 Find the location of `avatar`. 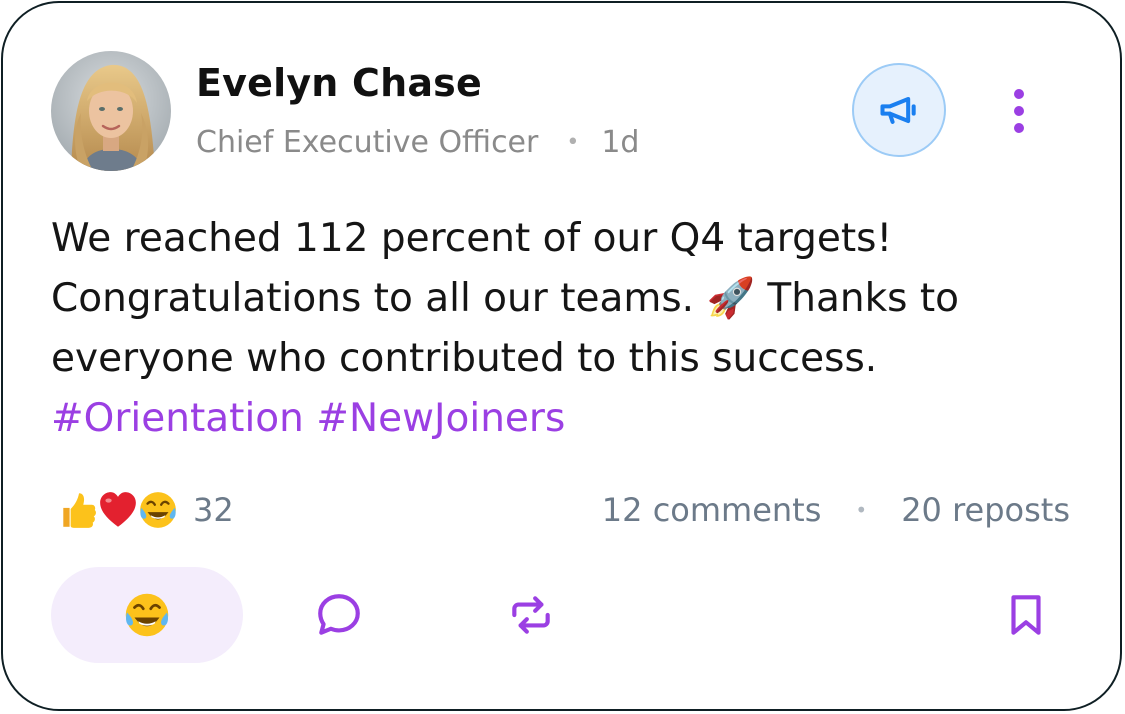

avatar is located at coordinates (111, 111).